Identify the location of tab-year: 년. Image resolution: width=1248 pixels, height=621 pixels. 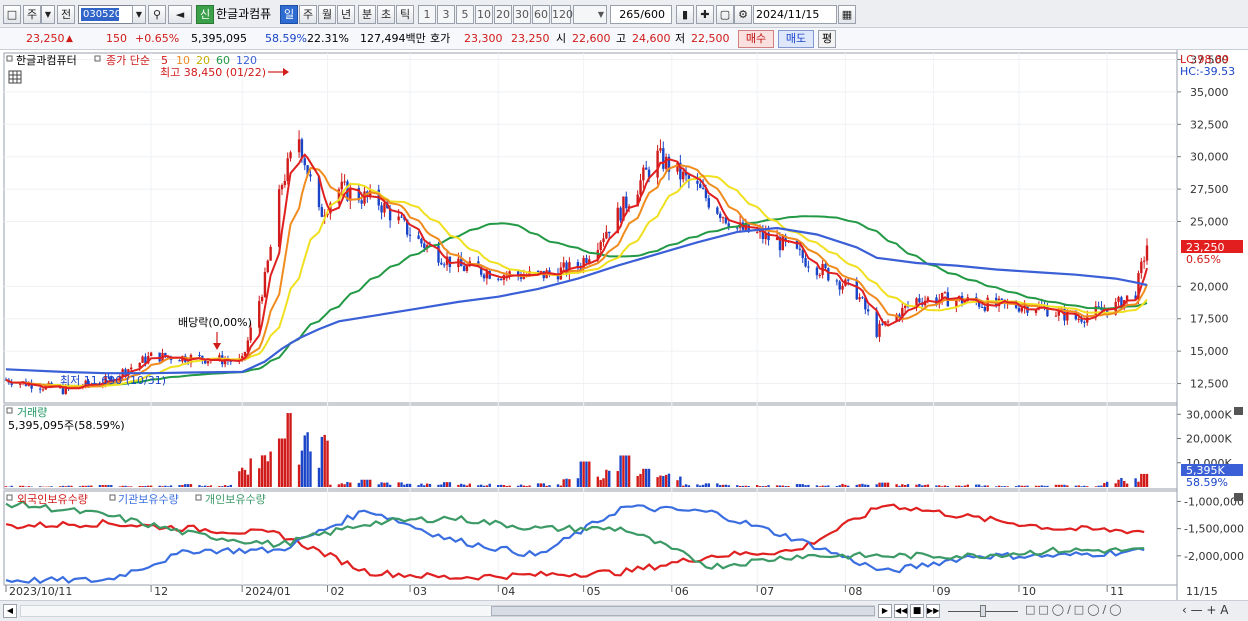
(346, 14).